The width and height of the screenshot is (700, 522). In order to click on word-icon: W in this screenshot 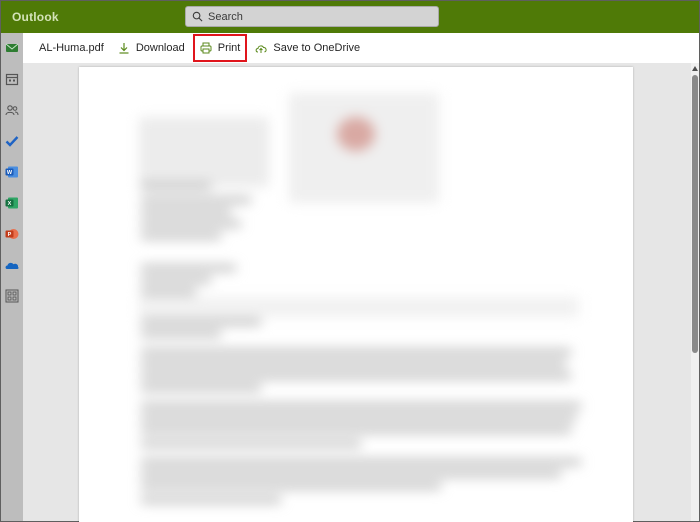, I will do `click(12, 172)`.